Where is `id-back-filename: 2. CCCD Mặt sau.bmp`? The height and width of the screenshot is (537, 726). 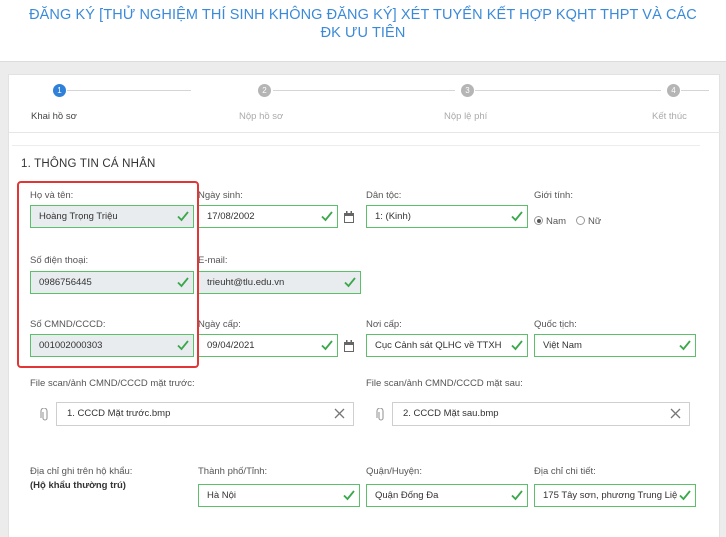
id-back-filename: 2. CCCD Mặt sau.bmp is located at coordinates (451, 413).